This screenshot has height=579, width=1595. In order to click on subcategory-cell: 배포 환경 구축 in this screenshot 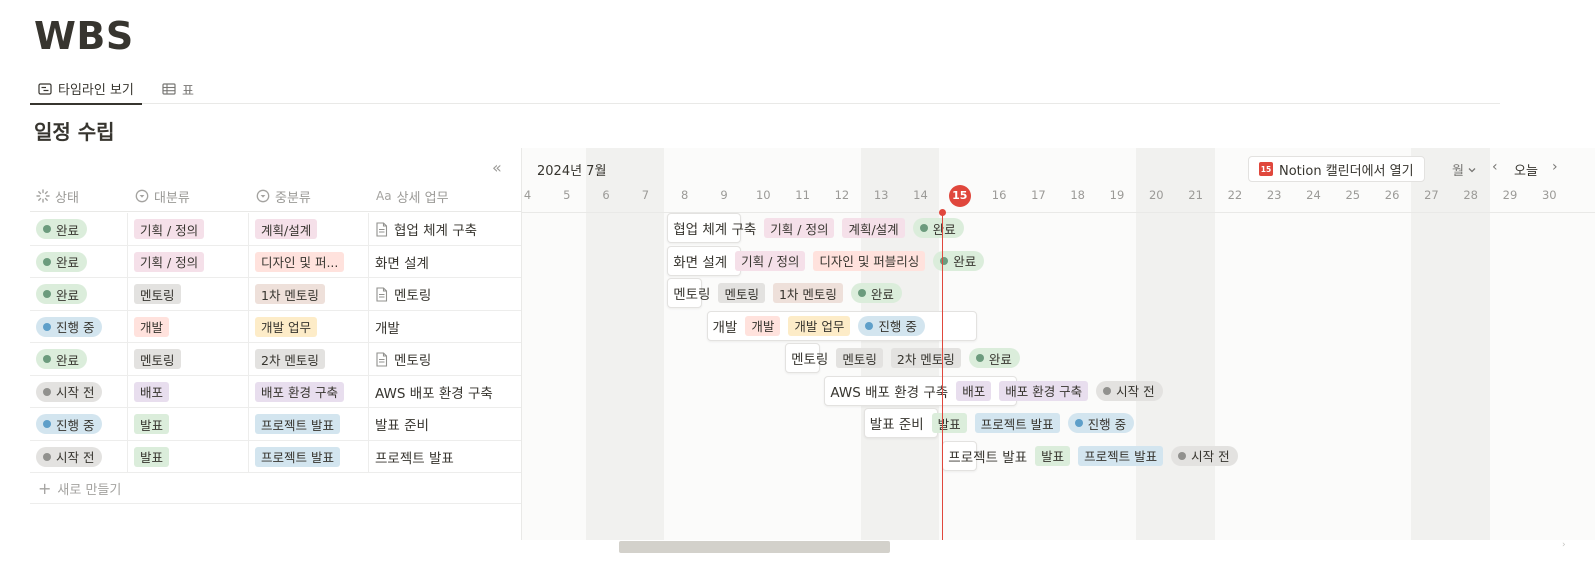, I will do `click(309, 391)`.